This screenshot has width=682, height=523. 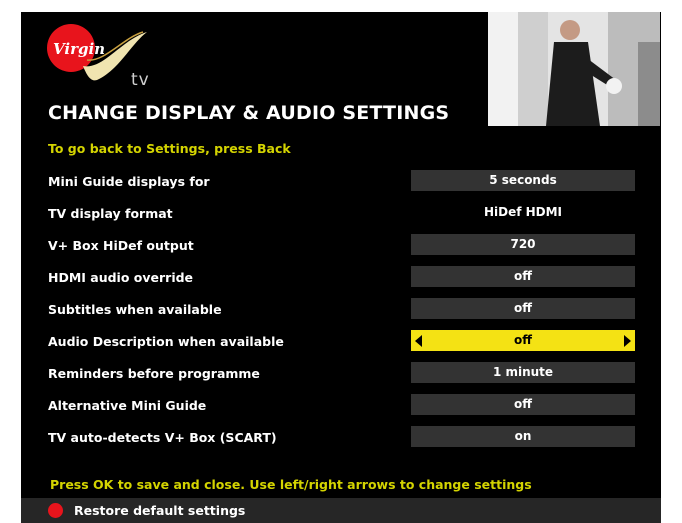 I want to click on setting-label: Mini Guide displays for, so click(x=129, y=181).